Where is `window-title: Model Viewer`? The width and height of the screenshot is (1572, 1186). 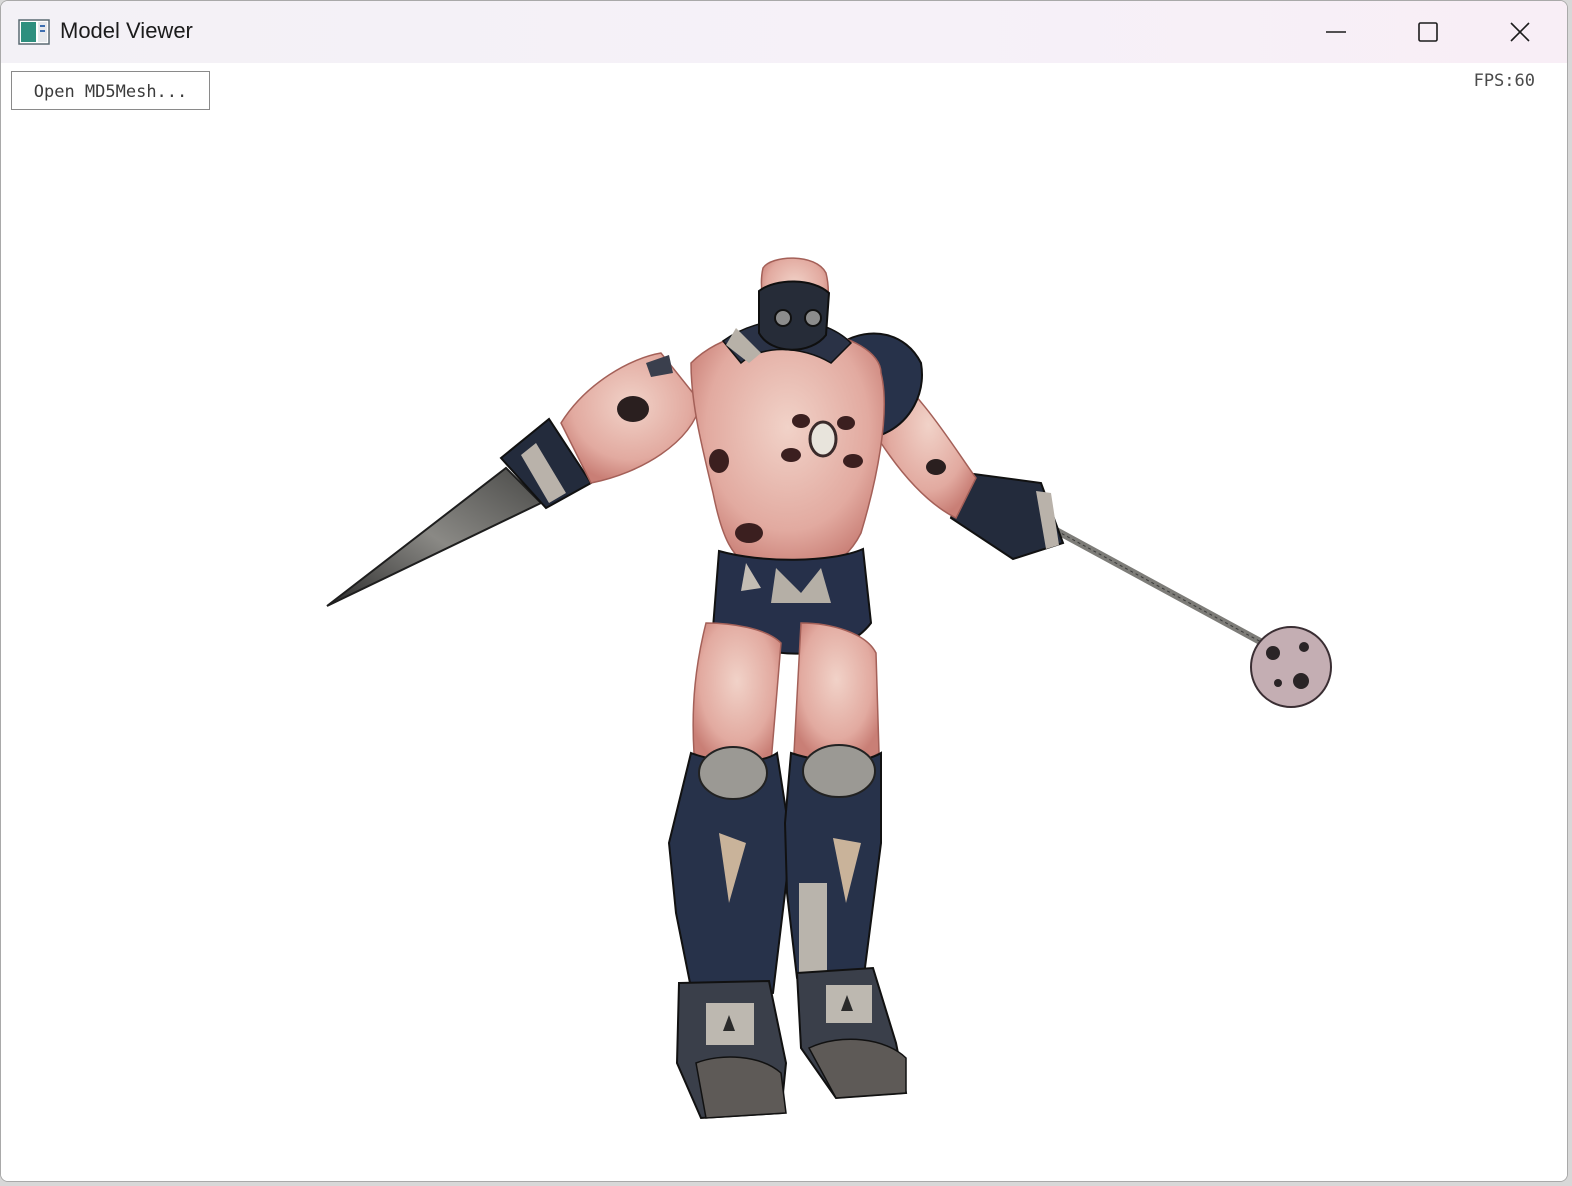
window-title: Model Viewer is located at coordinates (126, 30).